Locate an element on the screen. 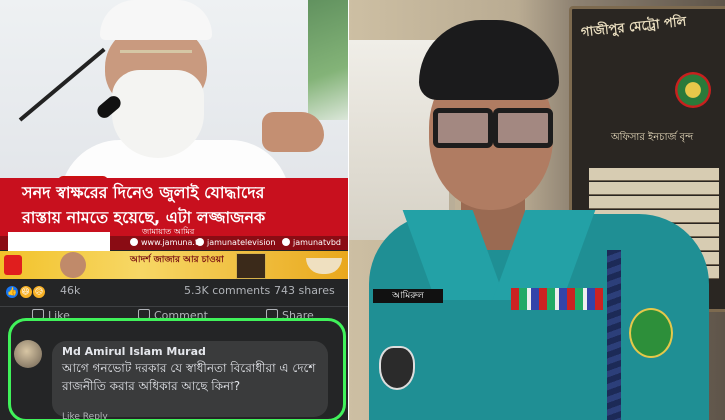  shares-count: 743 shares is located at coordinates (304, 290).